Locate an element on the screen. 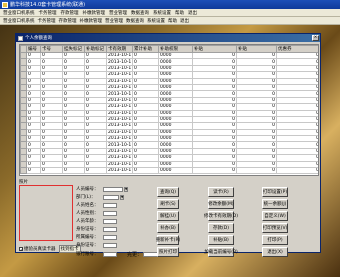 The image size is (340, 277). print-settings-button: 打印设置(P) is located at coordinates (275, 192).